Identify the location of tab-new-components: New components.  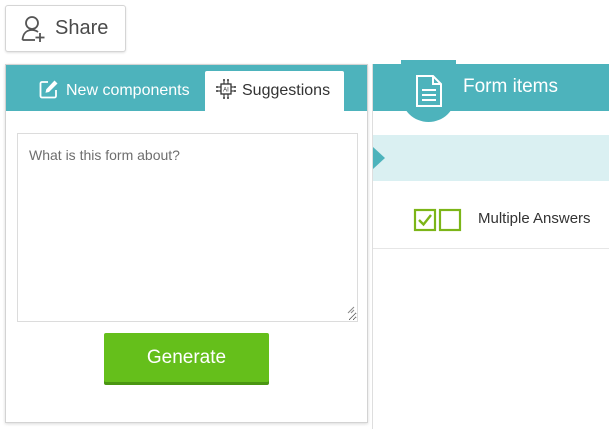
(114, 91).